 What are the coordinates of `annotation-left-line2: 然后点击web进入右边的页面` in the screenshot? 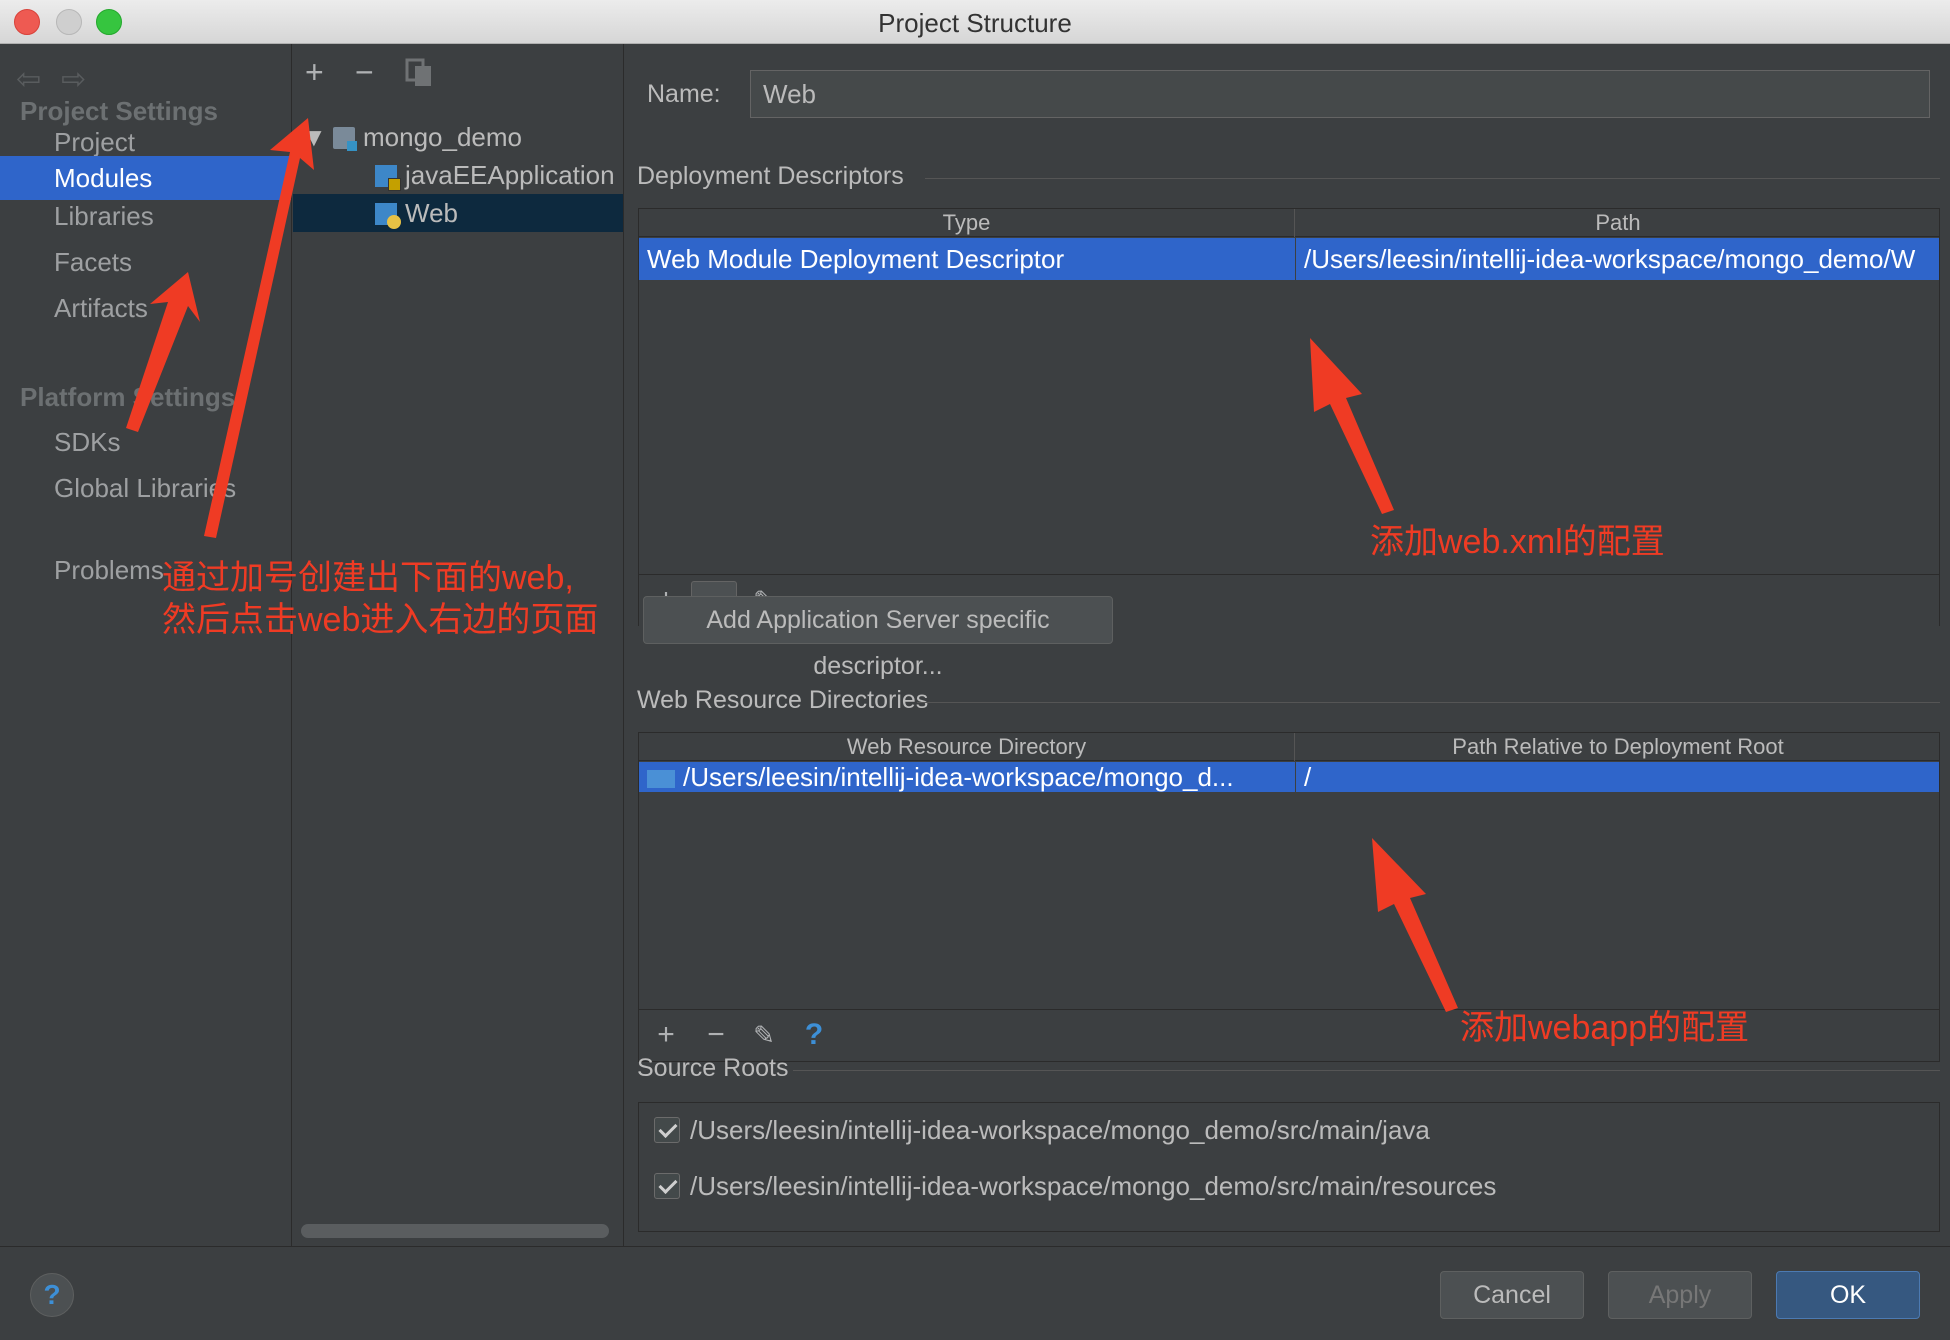 It's located at (380, 620).